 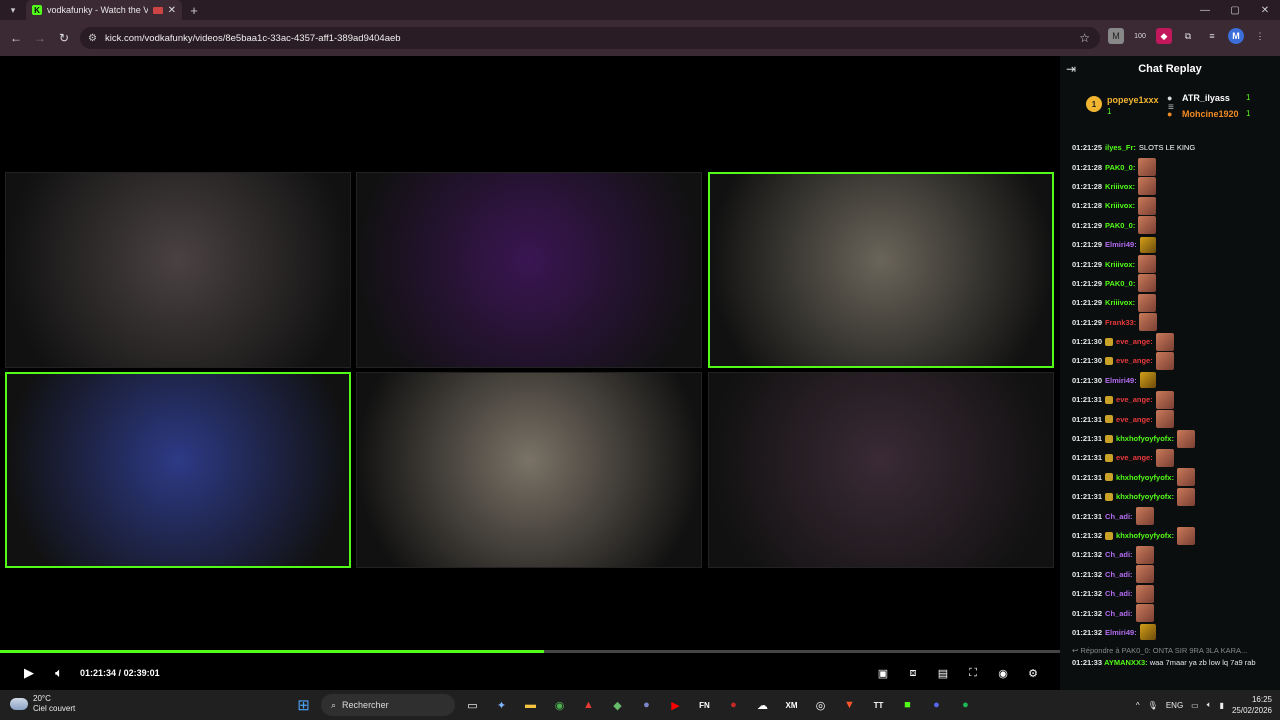 What do you see at coordinates (1174, 705) in the screenshot?
I see `language-indicator: ENG` at bounding box center [1174, 705].